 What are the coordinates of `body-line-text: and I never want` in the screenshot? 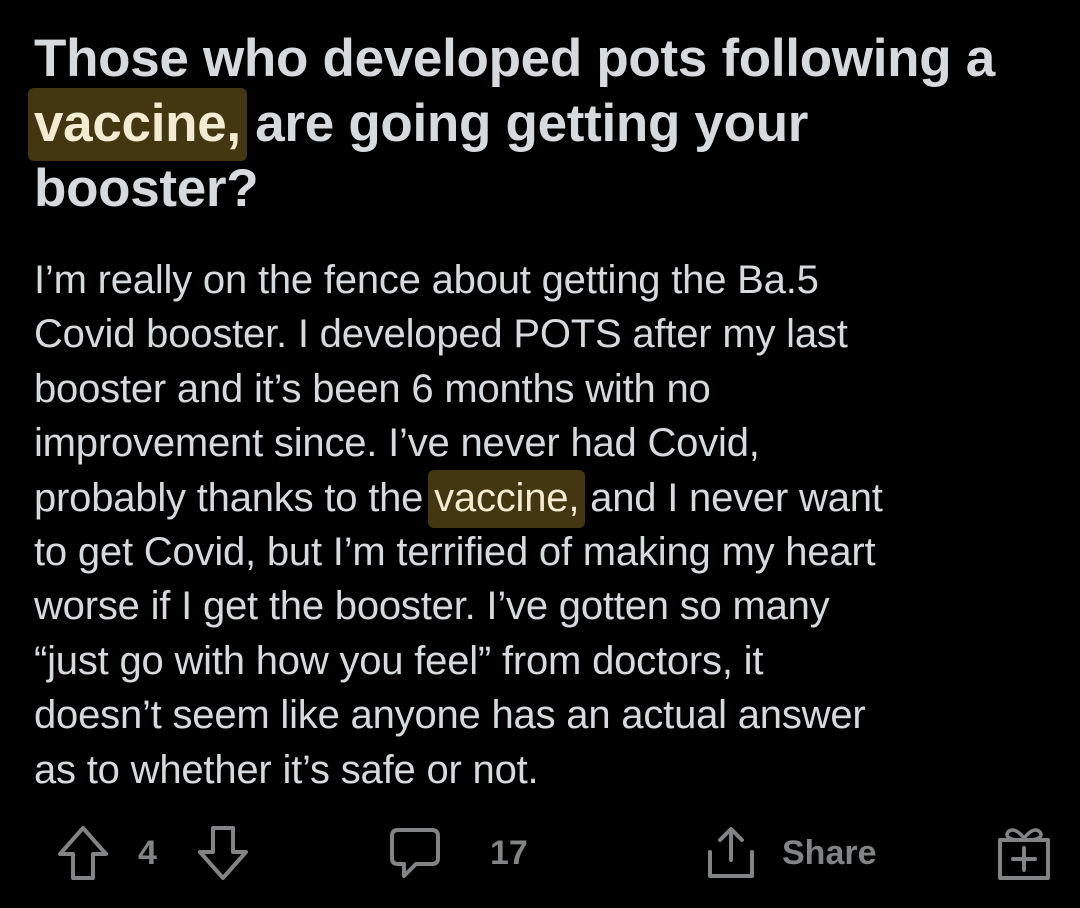 It's located at (731, 497).